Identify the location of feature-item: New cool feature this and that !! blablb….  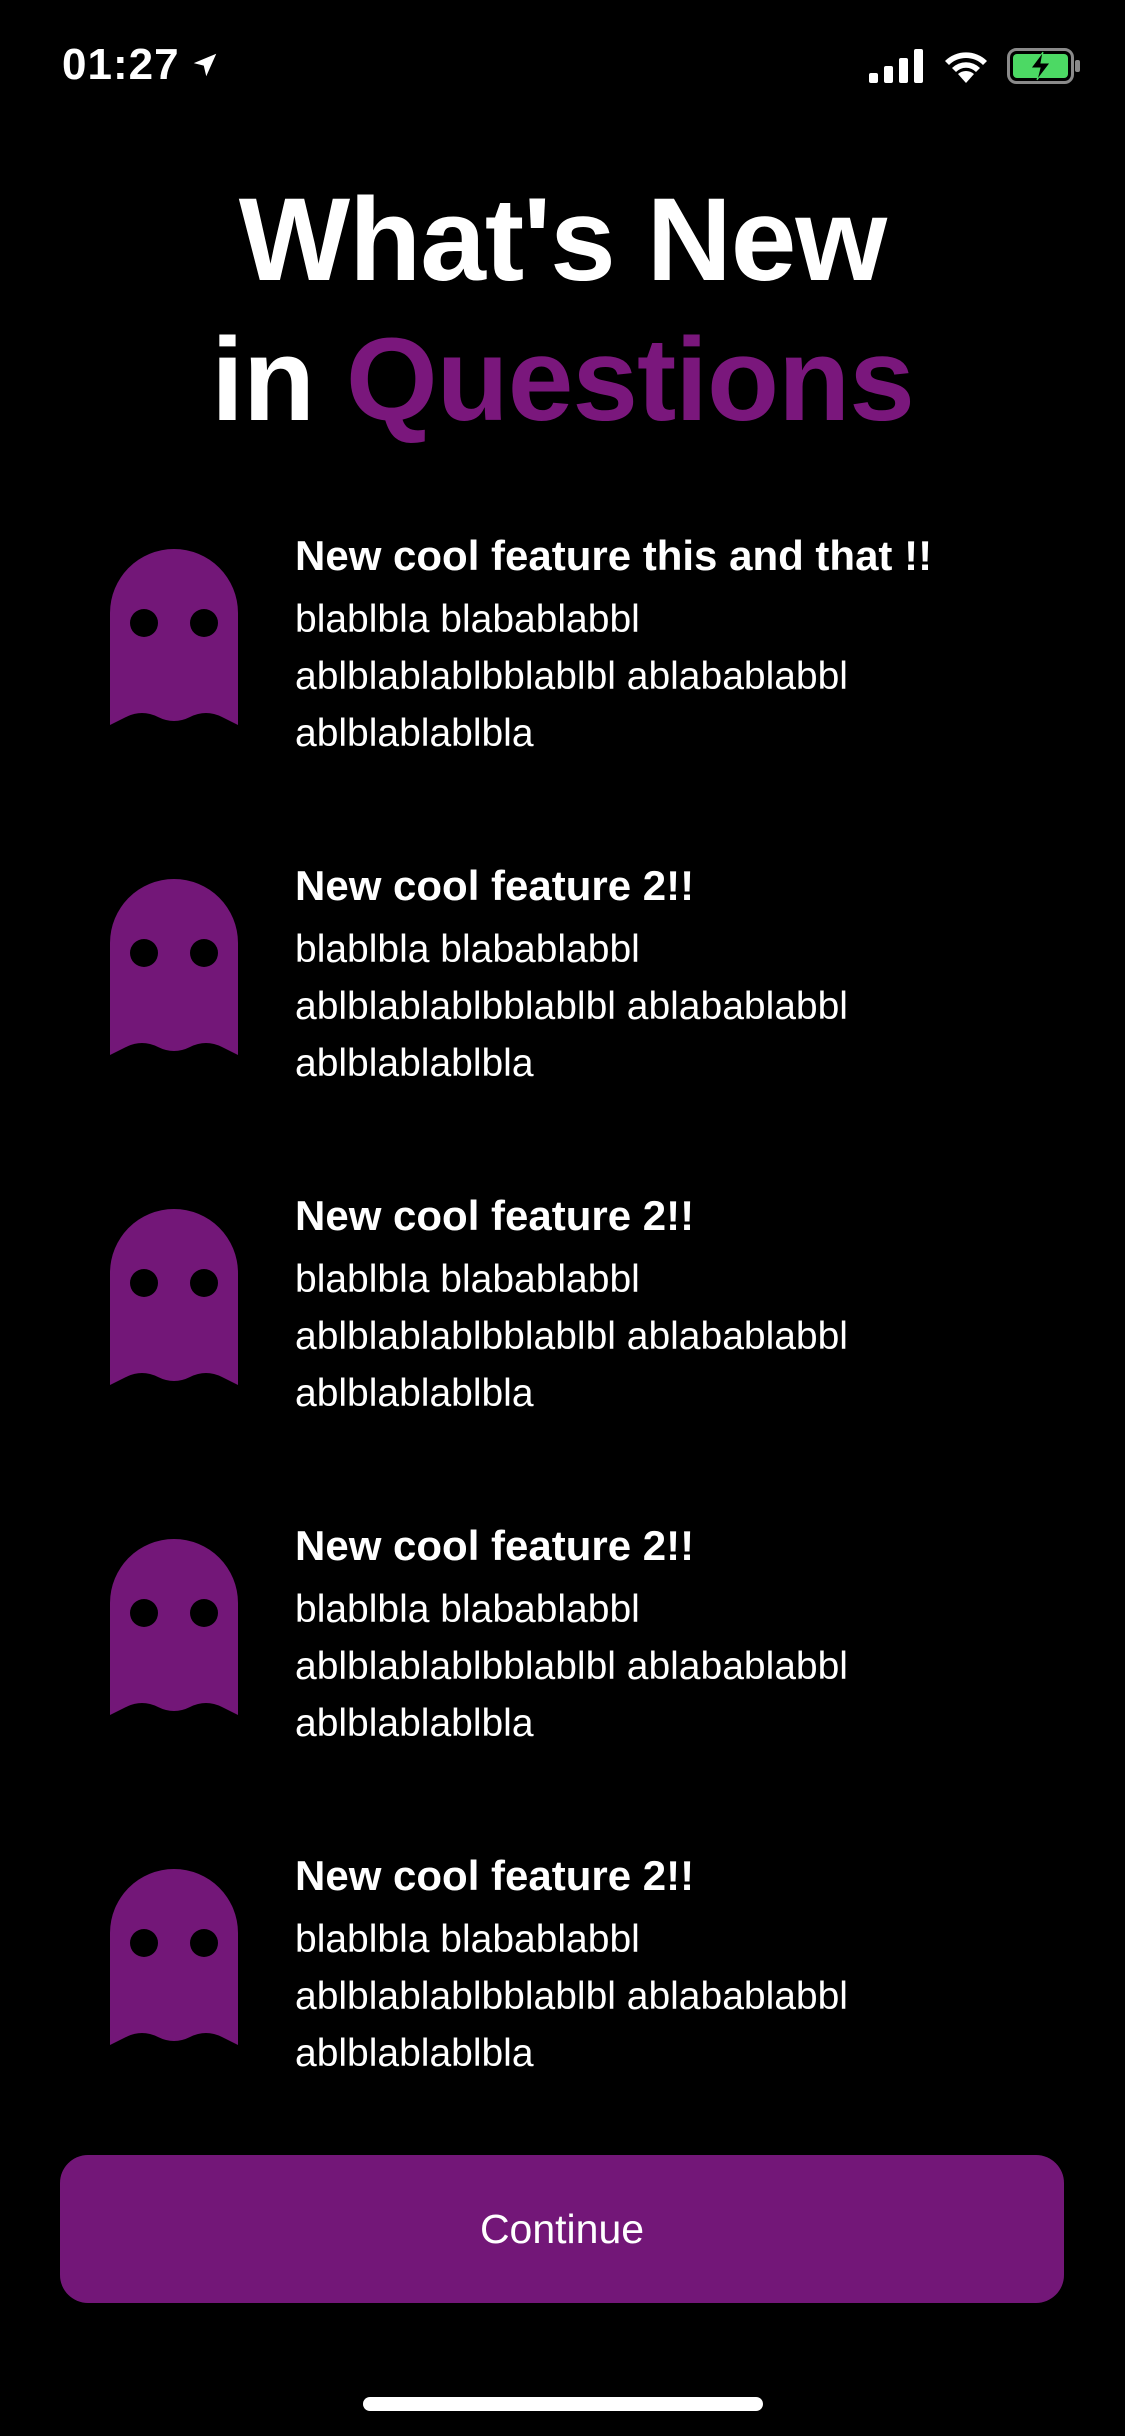
(562, 680).